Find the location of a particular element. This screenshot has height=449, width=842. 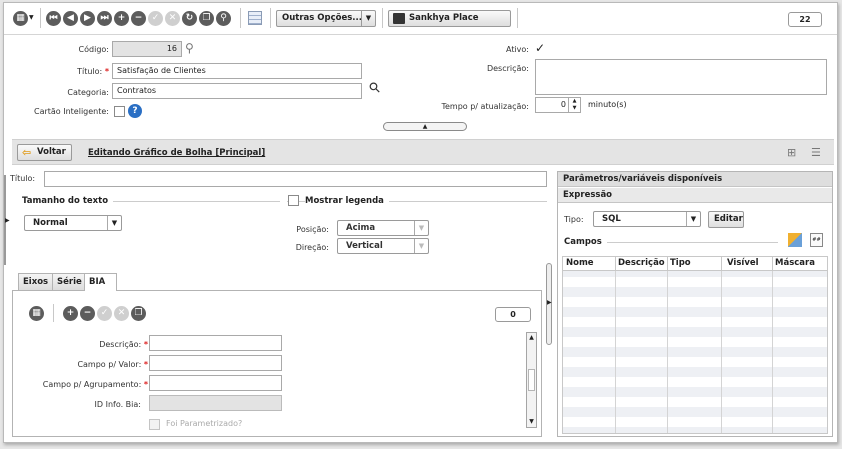

bia-scrollbar: ▲ ▼ is located at coordinates (531, 380).